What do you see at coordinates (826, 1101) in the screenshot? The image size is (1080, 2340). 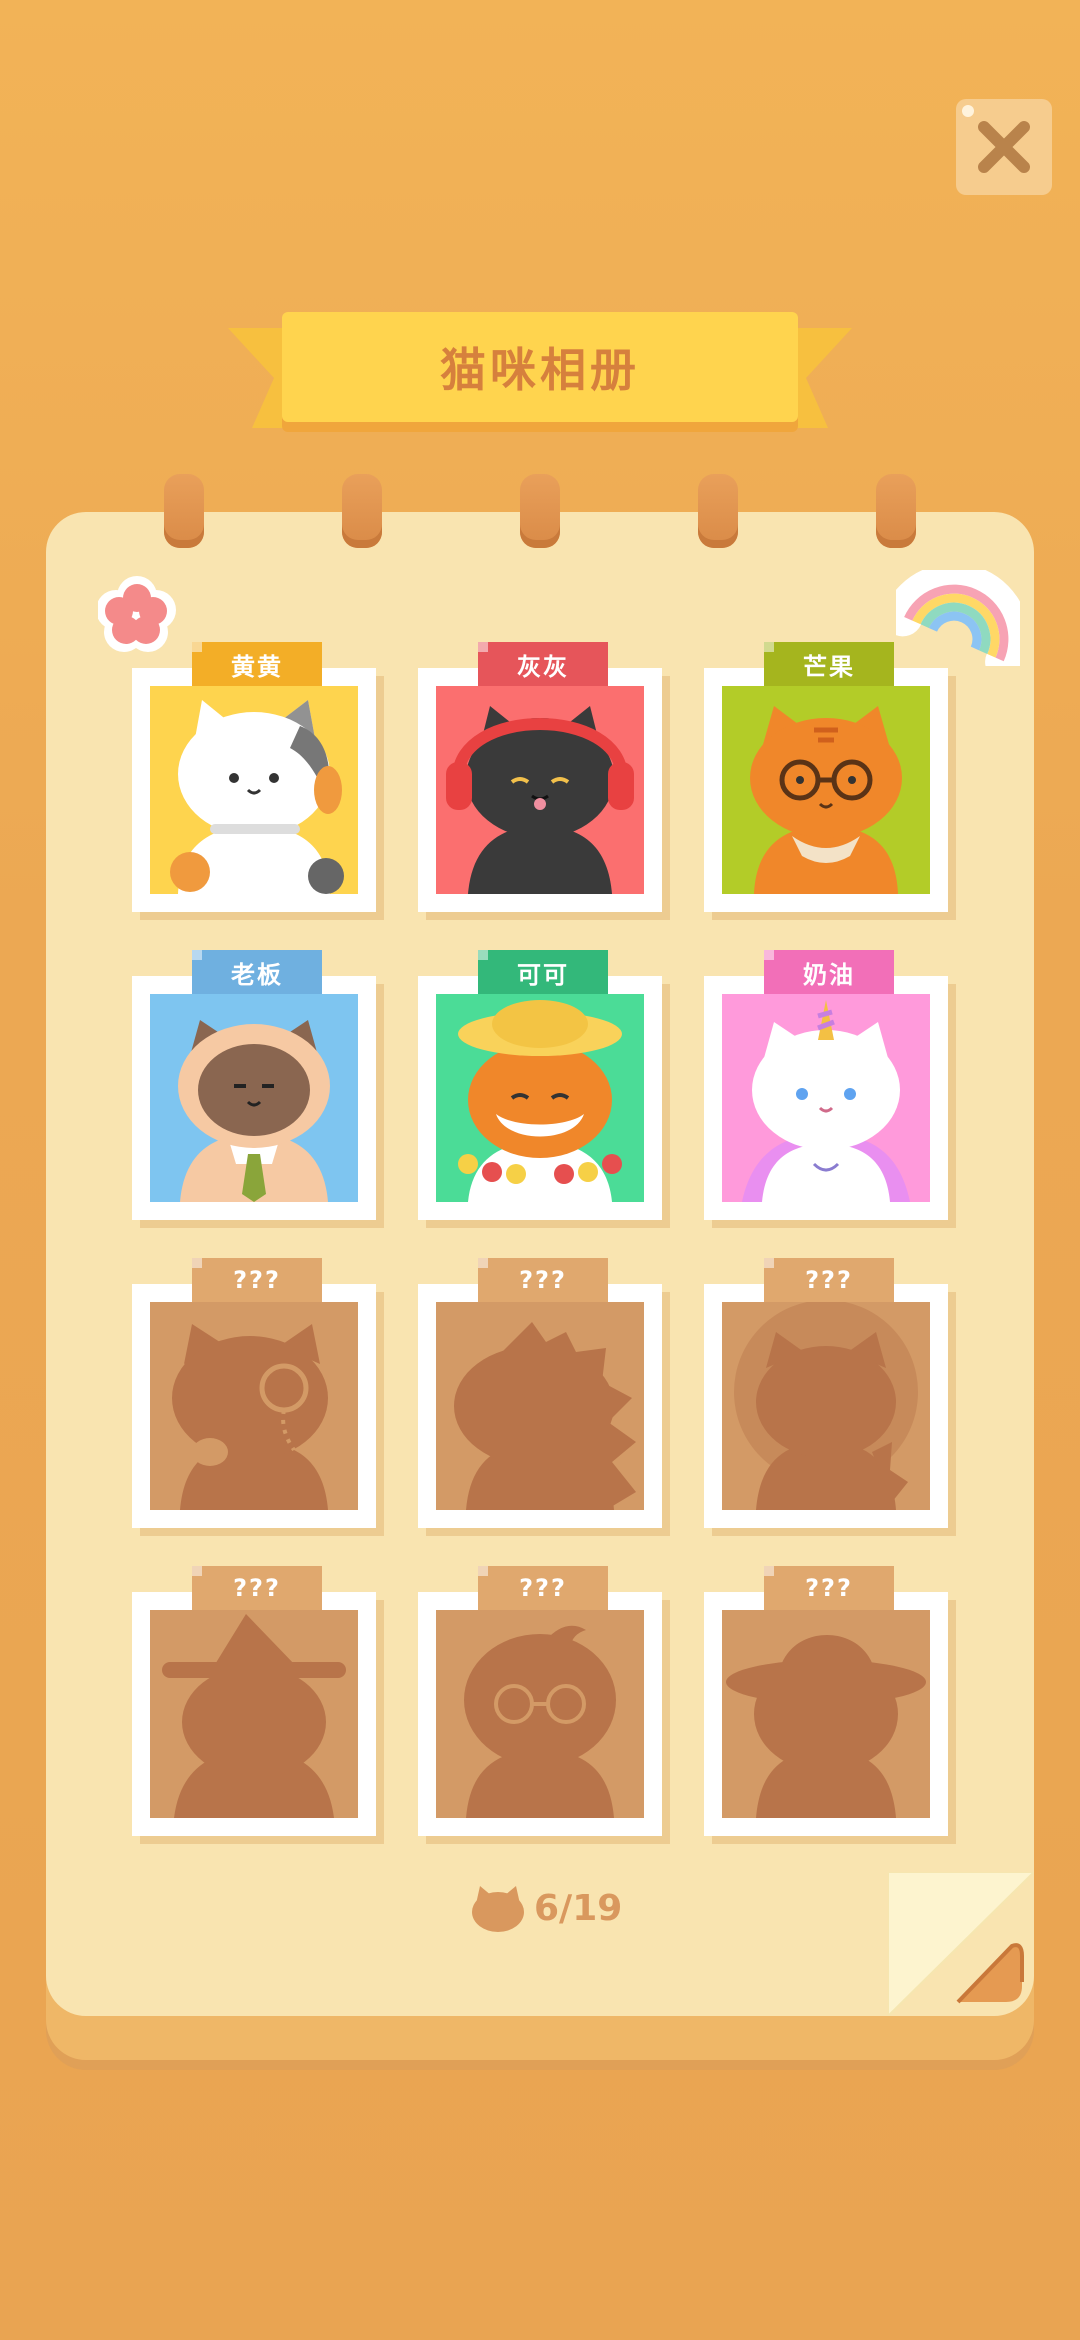 I see `white-cat-unicorn-icon` at bounding box center [826, 1101].